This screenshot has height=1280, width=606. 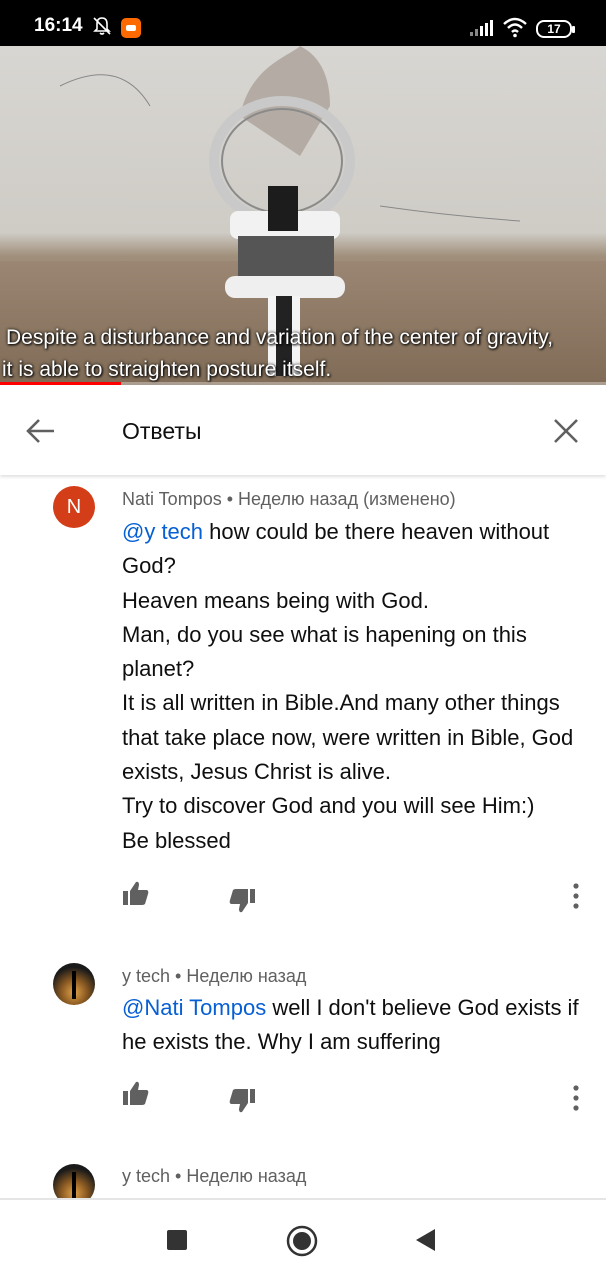 I want to click on video-subtitle-line-2: it is able to straighten posture itself., so click(x=167, y=369).